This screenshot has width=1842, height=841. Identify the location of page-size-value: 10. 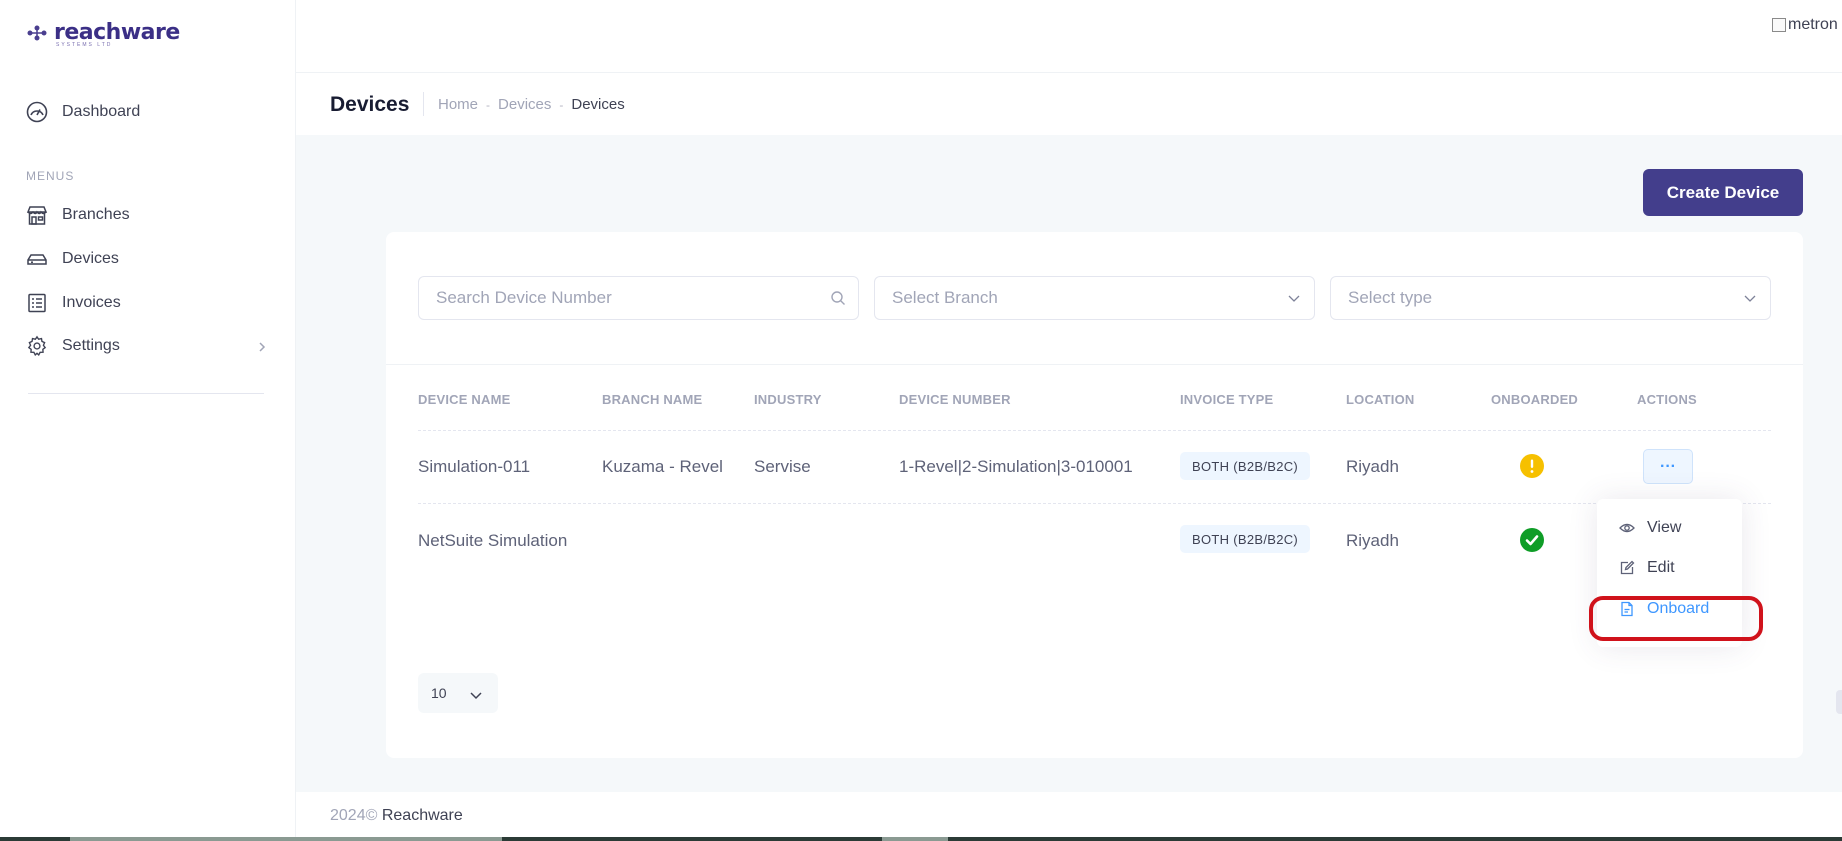
(439, 693).